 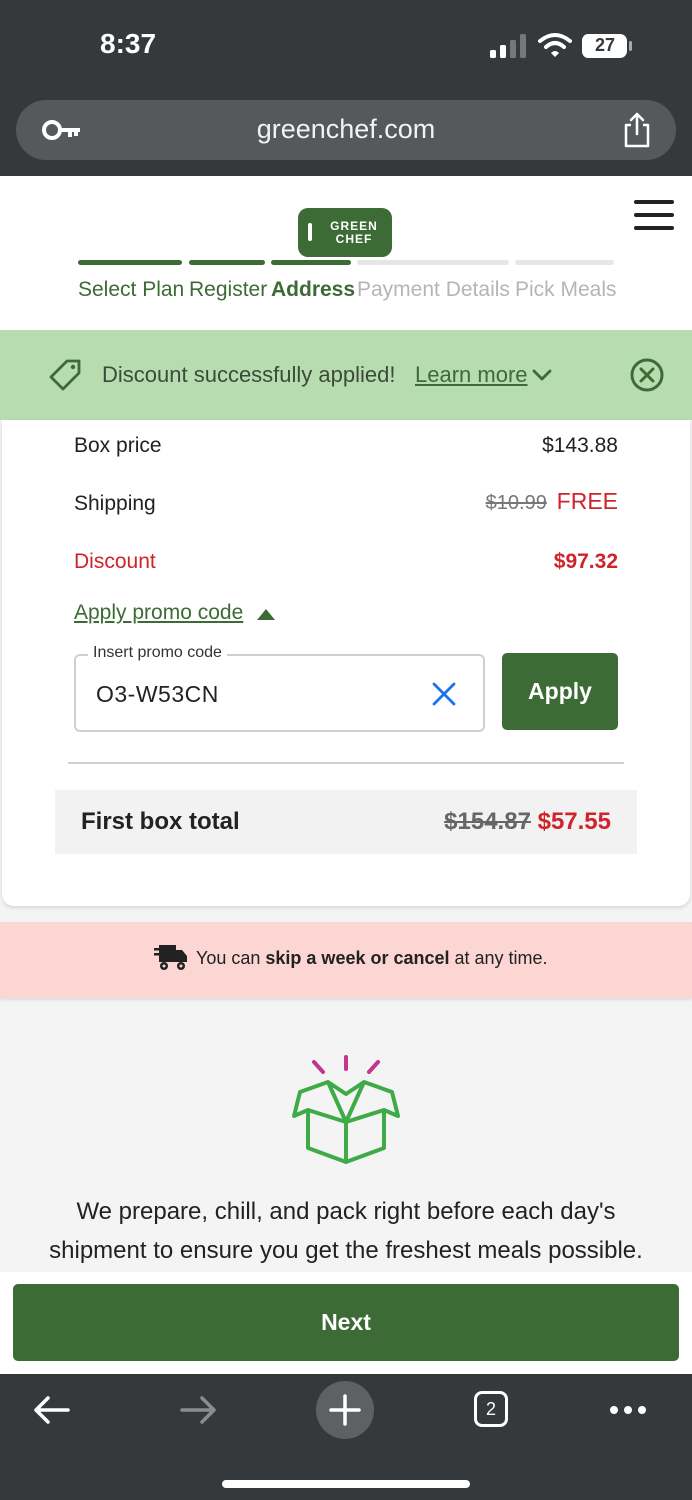 I want to click on discount-message: Discount successfully applied!, so click(x=249, y=374).